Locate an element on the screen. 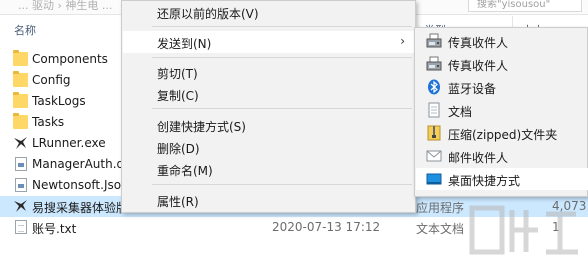  file-name: Tasks is located at coordinates (48, 122).